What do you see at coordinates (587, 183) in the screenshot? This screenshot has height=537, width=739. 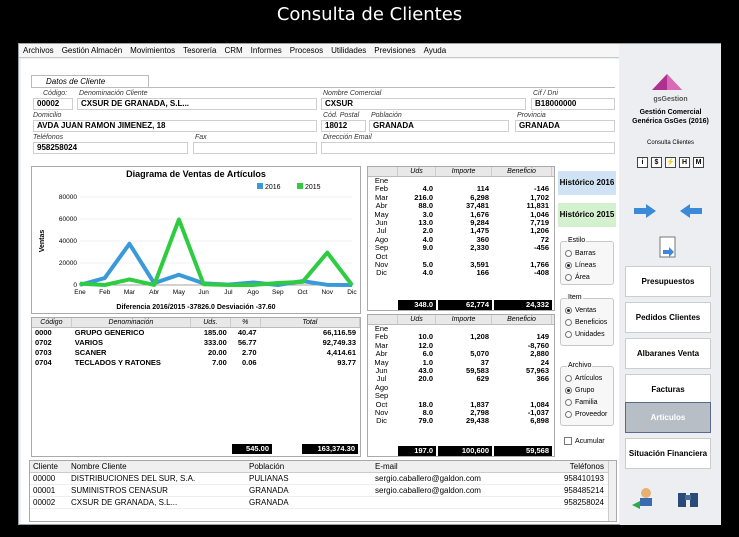 I see `historico-2016-button: Histórico 2016` at bounding box center [587, 183].